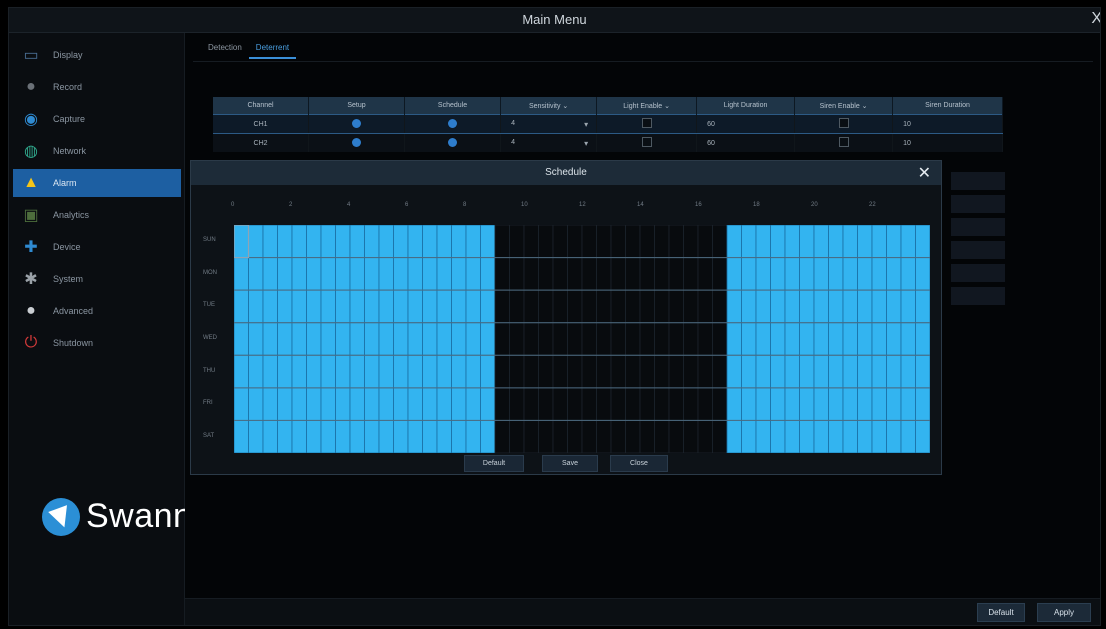 Image resolution: width=1106 pixels, height=629 pixels. I want to click on schedule-default-button: Default, so click(494, 463).